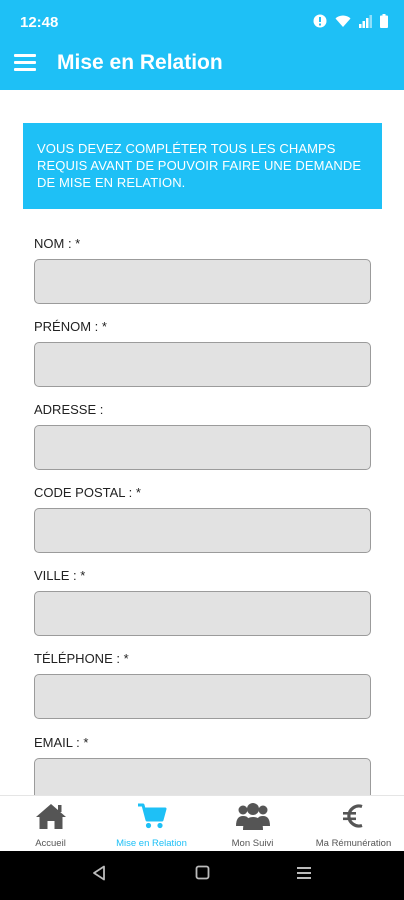 This screenshot has height=900, width=404. Describe the element at coordinates (352, 816) in the screenshot. I see `euro-icon` at that location.